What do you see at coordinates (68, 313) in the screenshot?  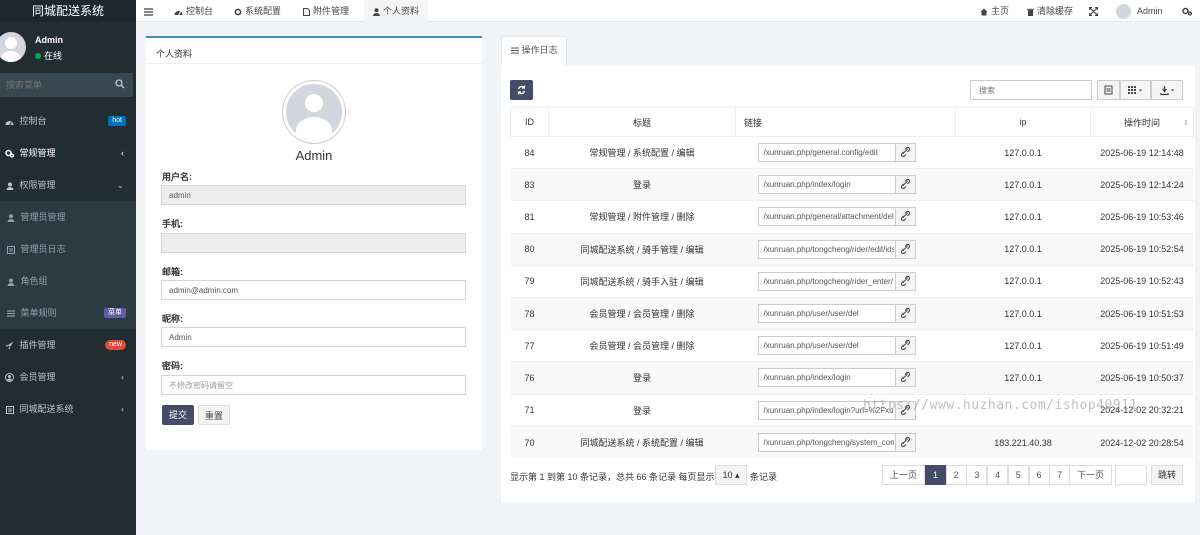 I see `sidebar-item-rule: 菜单规则 菜单` at bounding box center [68, 313].